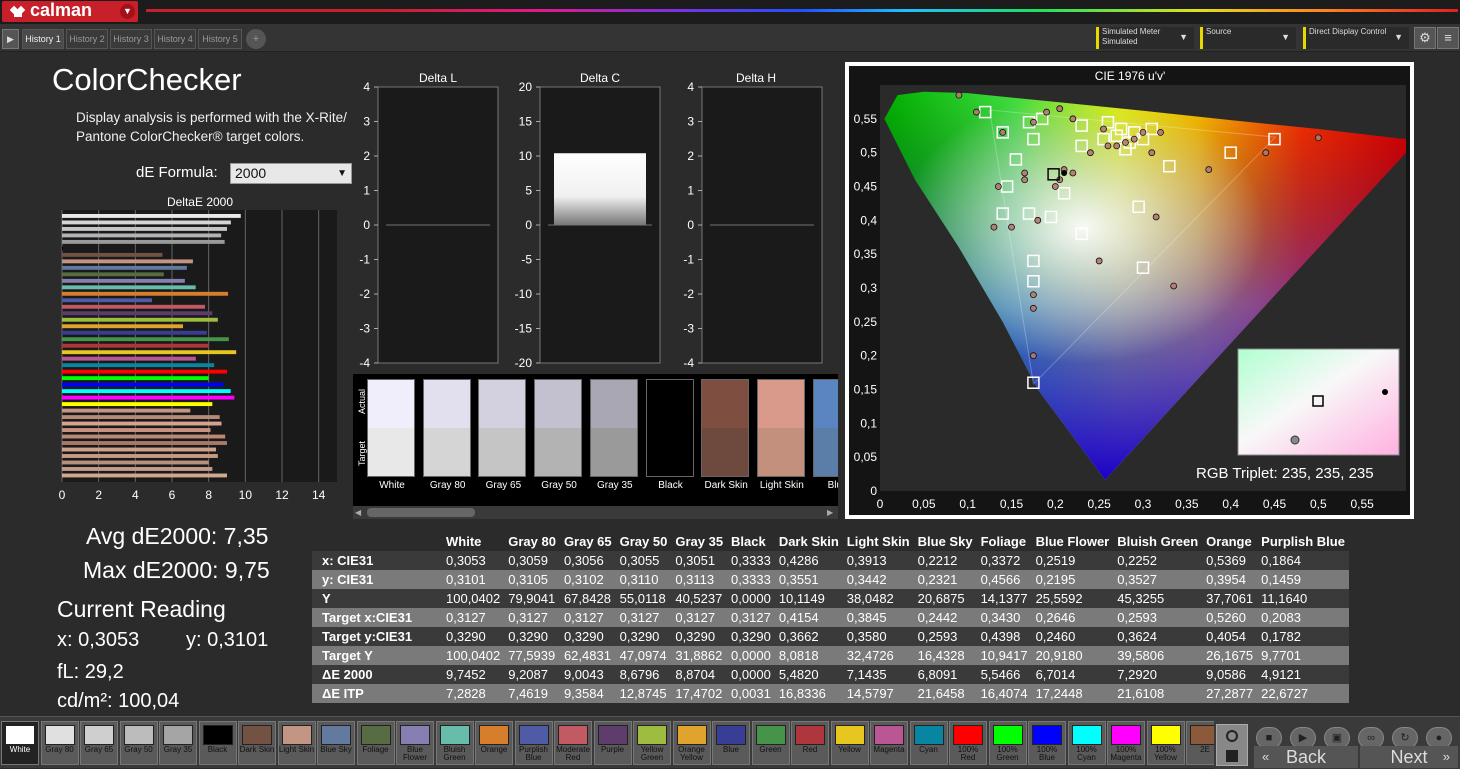 This screenshot has height=769, width=1460. Describe the element at coordinates (1007, 743) in the screenshot. I see `patch-button: 100% Green` at that location.